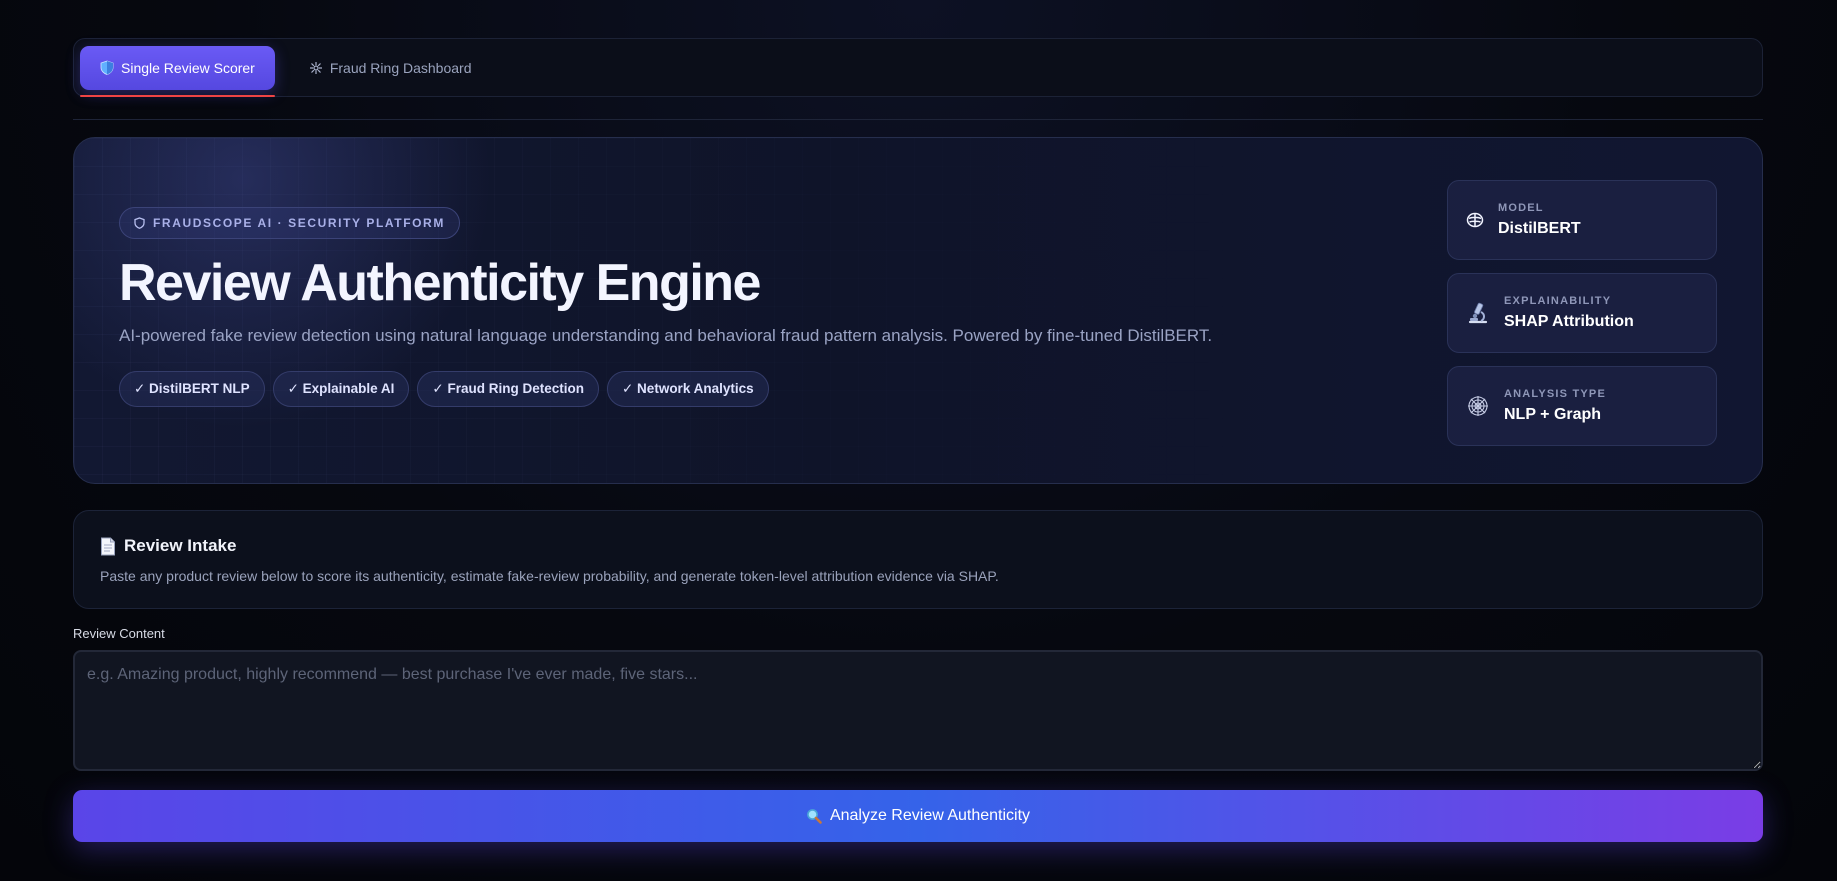  Describe the element at coordinates (814, 816) in the screenshot. I see `magnifier-icon` at that location.